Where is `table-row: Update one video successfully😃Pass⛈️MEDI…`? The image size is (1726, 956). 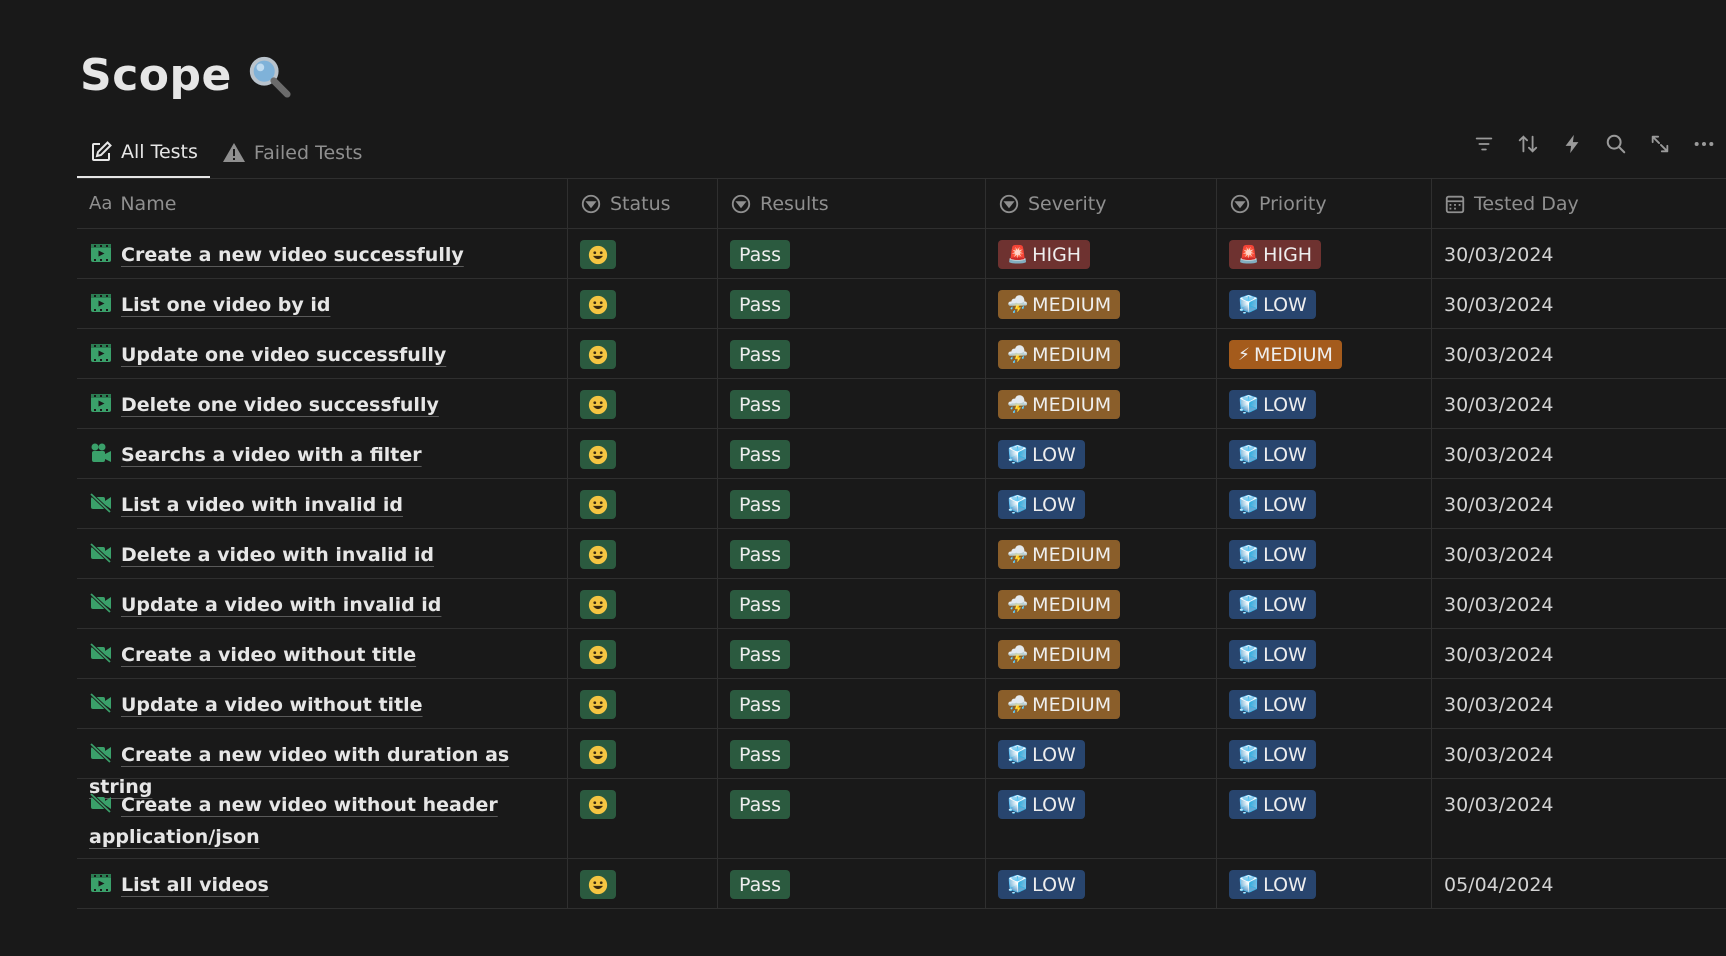
table-row: Update one video successfully😃Pass⛈️MEDI… is located at coordinates (901, 354).